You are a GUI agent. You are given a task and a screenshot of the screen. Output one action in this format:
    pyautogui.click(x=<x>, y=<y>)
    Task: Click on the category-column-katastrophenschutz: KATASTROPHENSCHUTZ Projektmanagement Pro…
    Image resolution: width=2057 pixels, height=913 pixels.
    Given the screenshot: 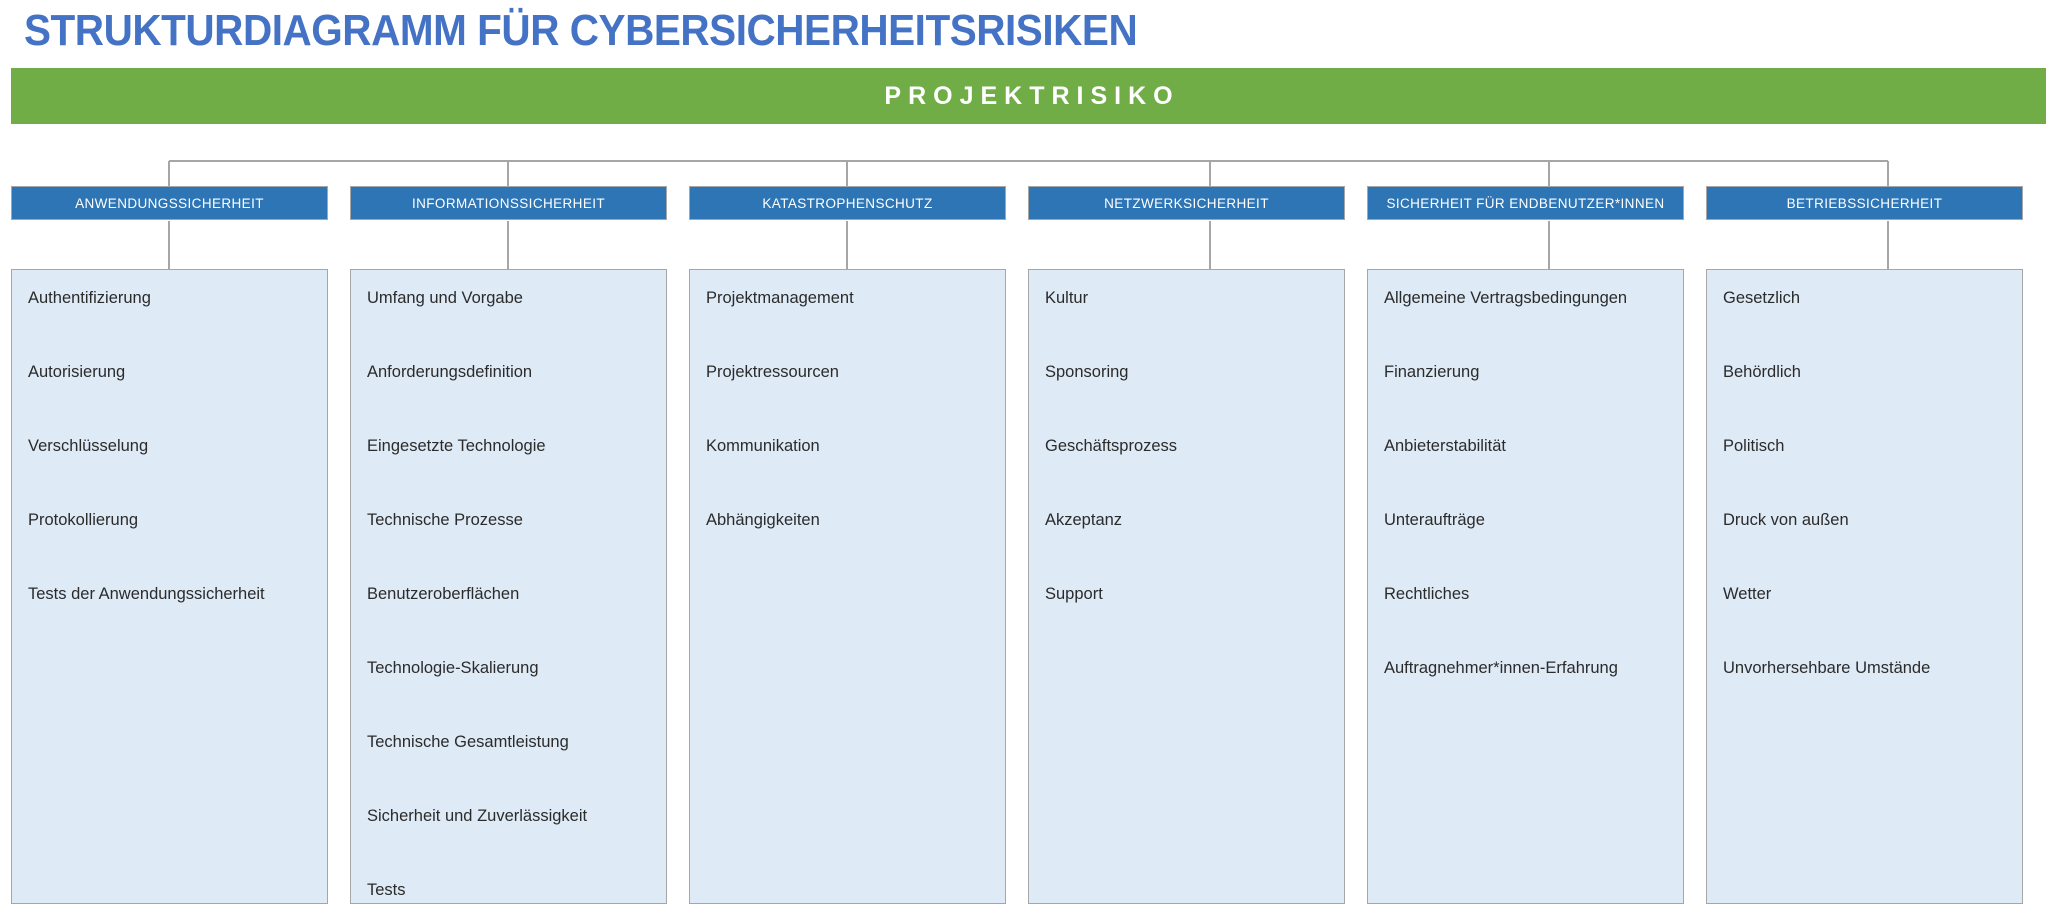 What is the action you would take?
    pyautogui.click(x=847, y=545)
    